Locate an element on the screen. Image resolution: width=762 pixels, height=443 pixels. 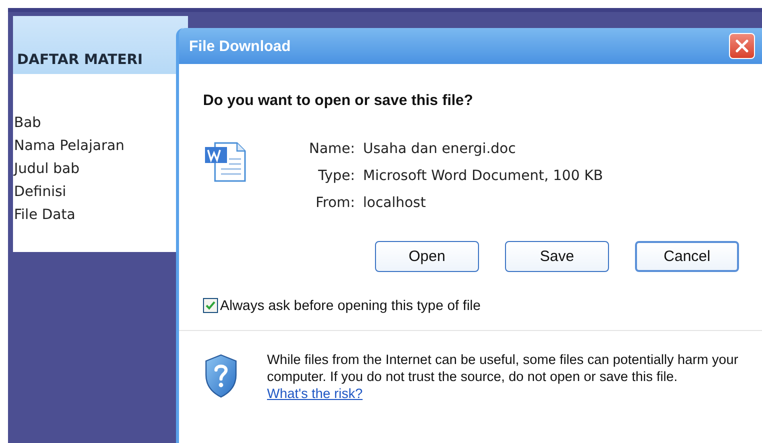
field-label: From: is located at coordinates (334, 203).